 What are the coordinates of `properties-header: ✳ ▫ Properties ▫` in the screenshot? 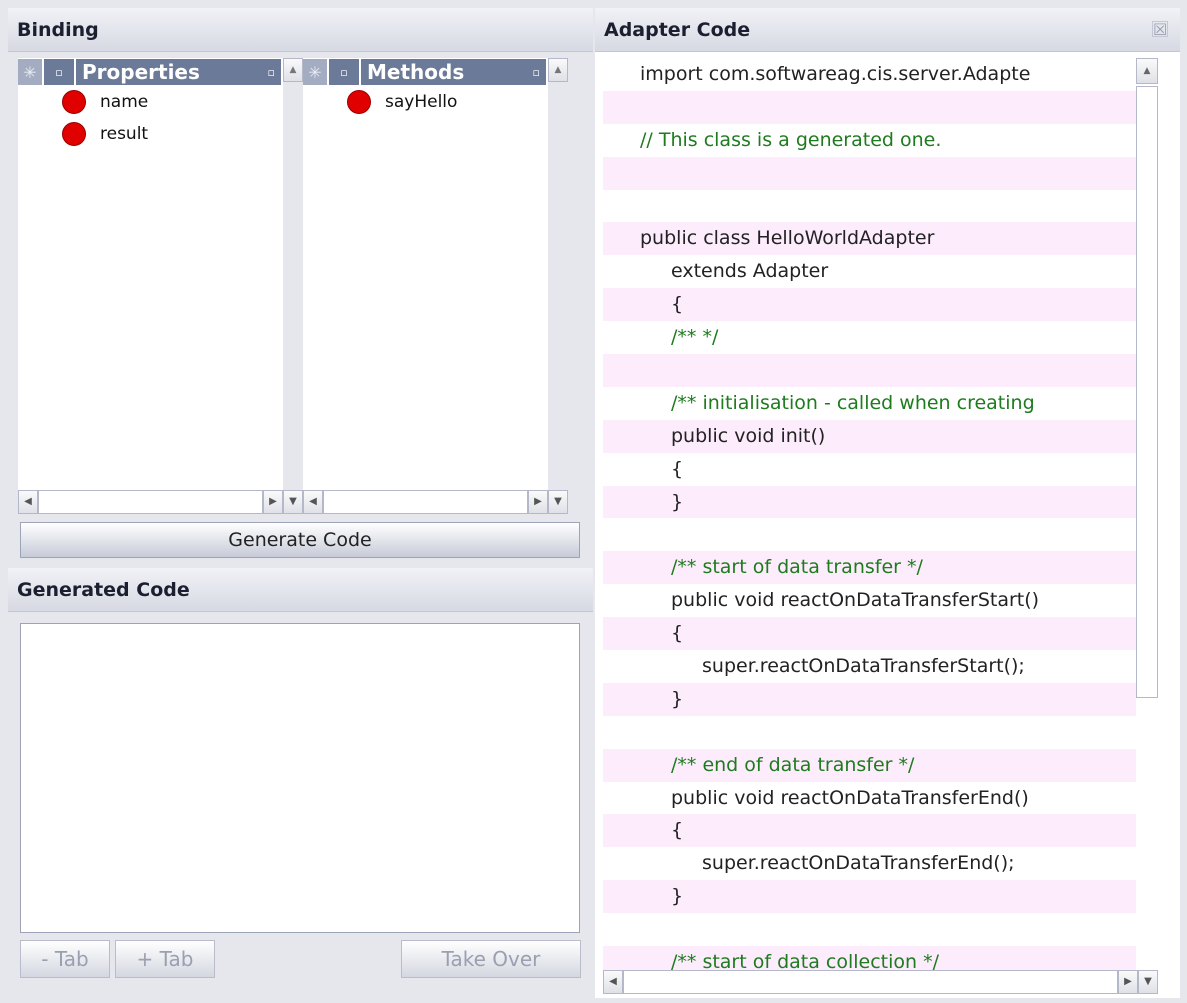 It's located at (150, 72).